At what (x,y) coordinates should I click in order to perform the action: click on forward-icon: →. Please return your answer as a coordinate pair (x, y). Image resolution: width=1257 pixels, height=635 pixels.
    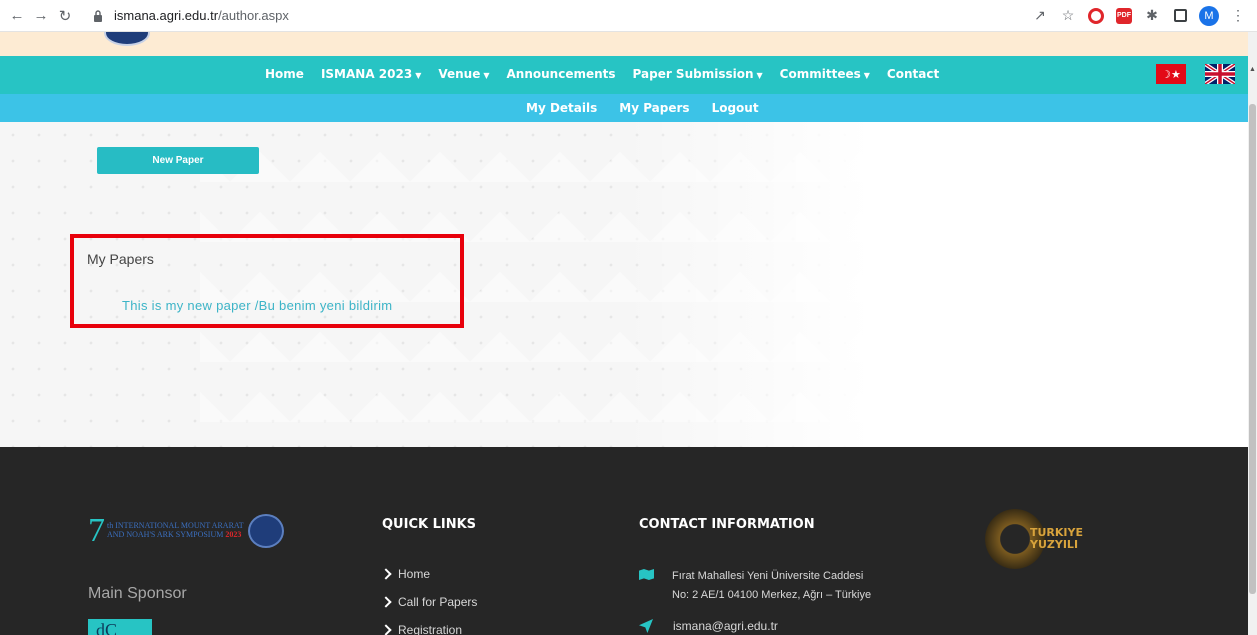
    Looking at the image, I should click on (41, 16).